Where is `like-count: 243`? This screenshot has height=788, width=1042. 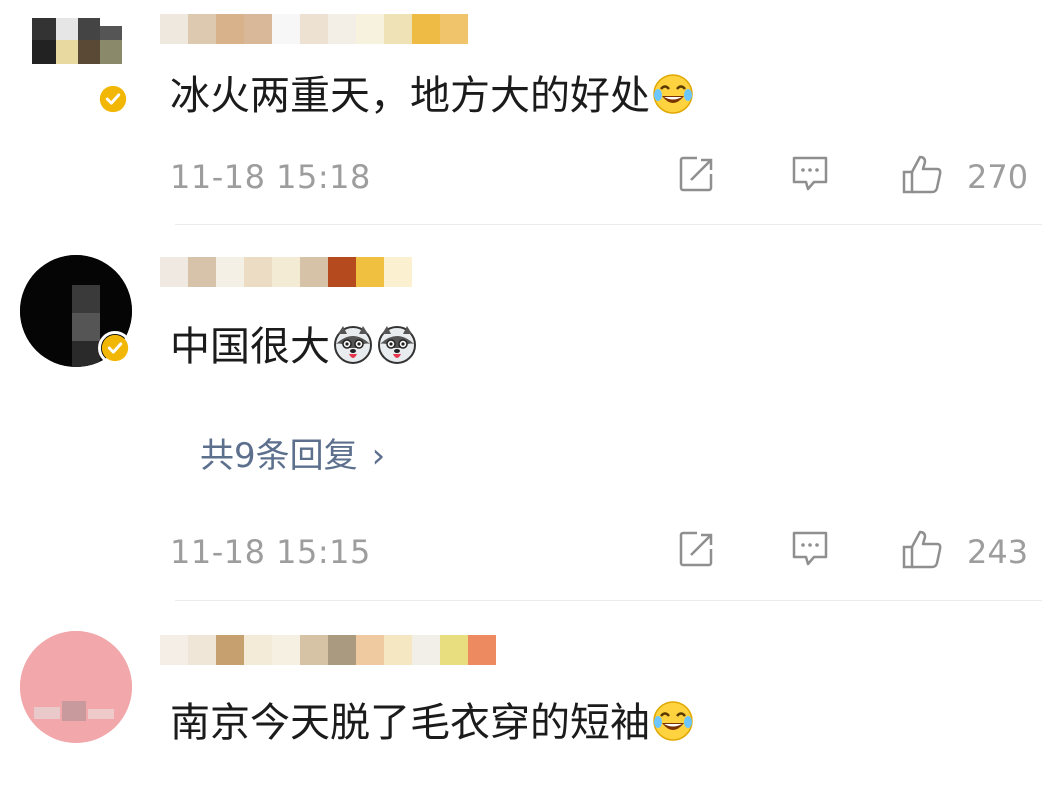 like-count: 243 is located at coordinates (998, 552).